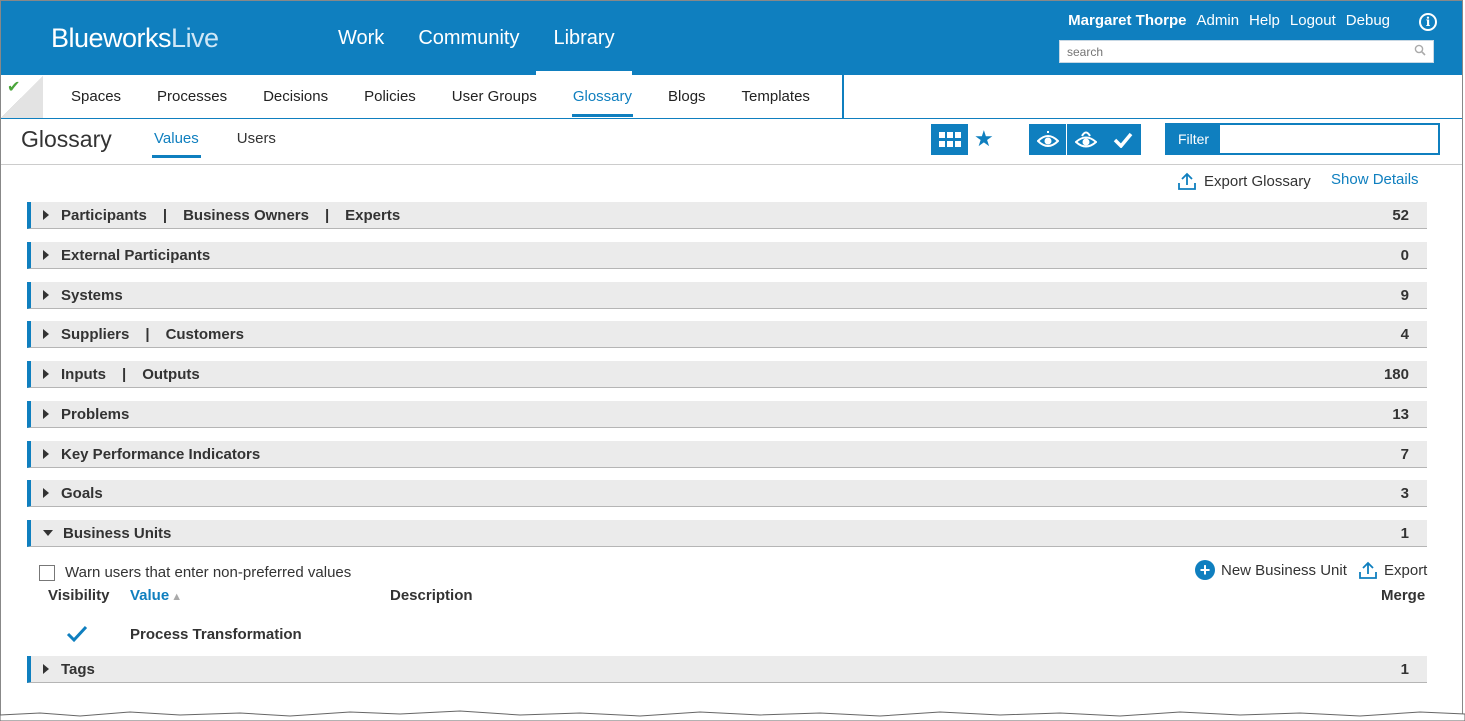 This screenshot has width=1465, height=721. I want to click on category-row-suppliers-customers: Suppliers | Customers 4, so click(727, 334).